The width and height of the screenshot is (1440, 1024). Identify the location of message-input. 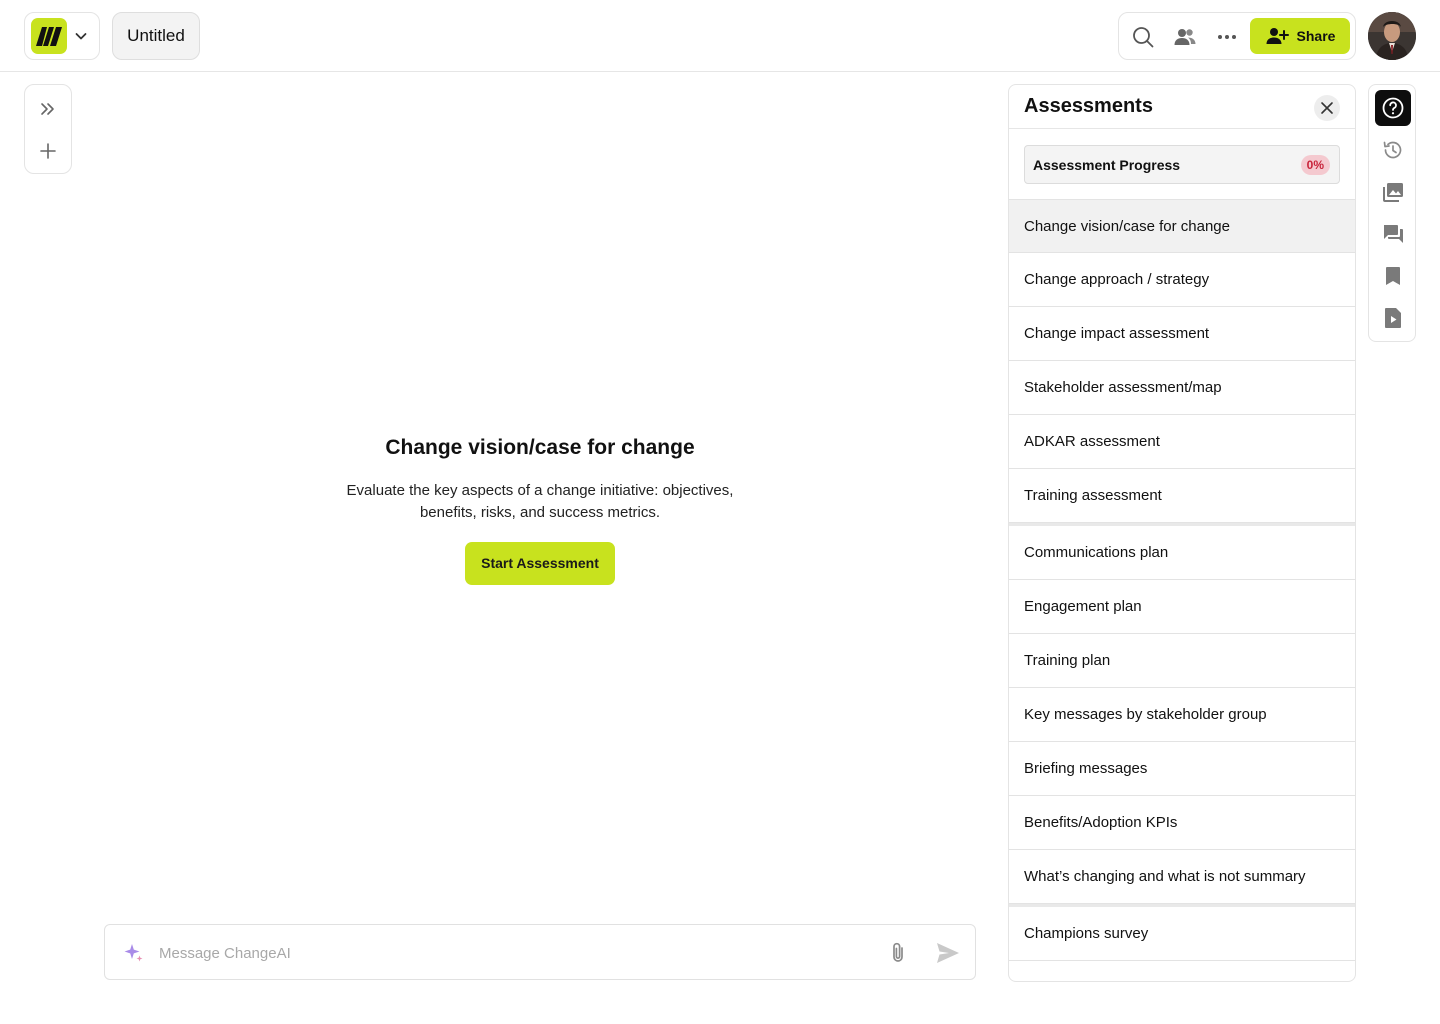
(509, 953).